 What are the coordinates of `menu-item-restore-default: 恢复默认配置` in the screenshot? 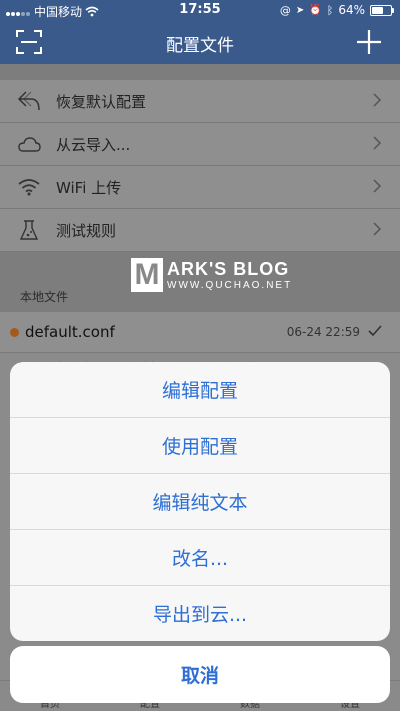 It's located at (200, 101).